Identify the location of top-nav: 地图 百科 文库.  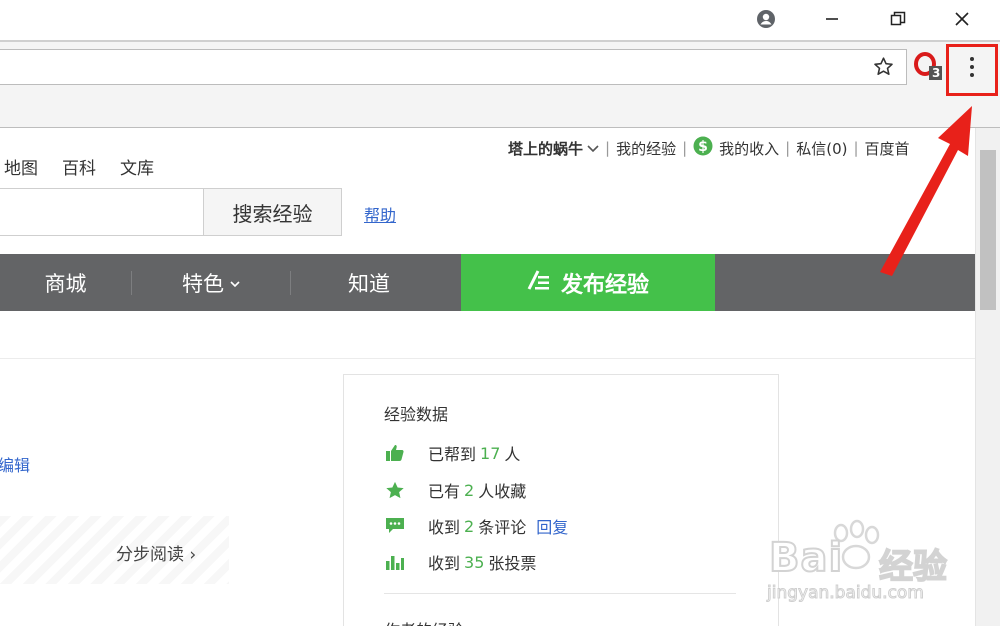
(79, 166).